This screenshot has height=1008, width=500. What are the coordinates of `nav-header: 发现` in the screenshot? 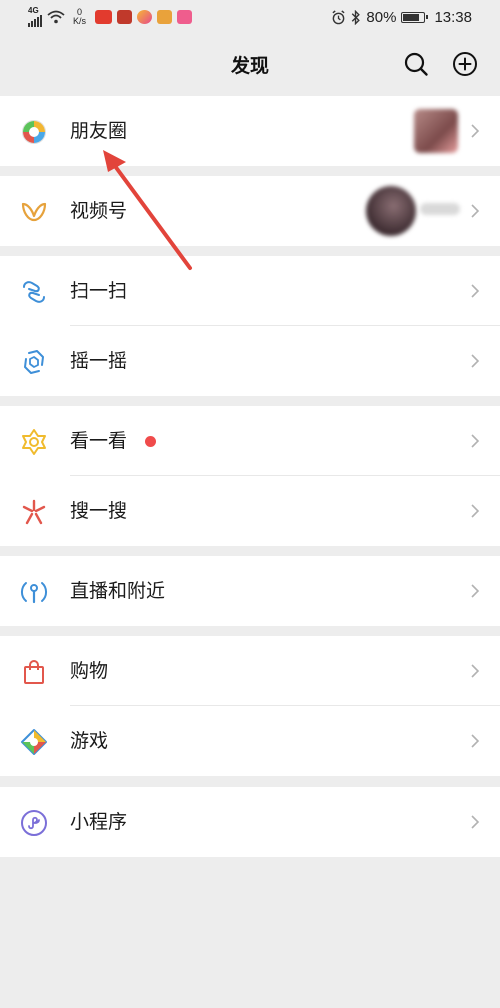 It's located at (250, 65).